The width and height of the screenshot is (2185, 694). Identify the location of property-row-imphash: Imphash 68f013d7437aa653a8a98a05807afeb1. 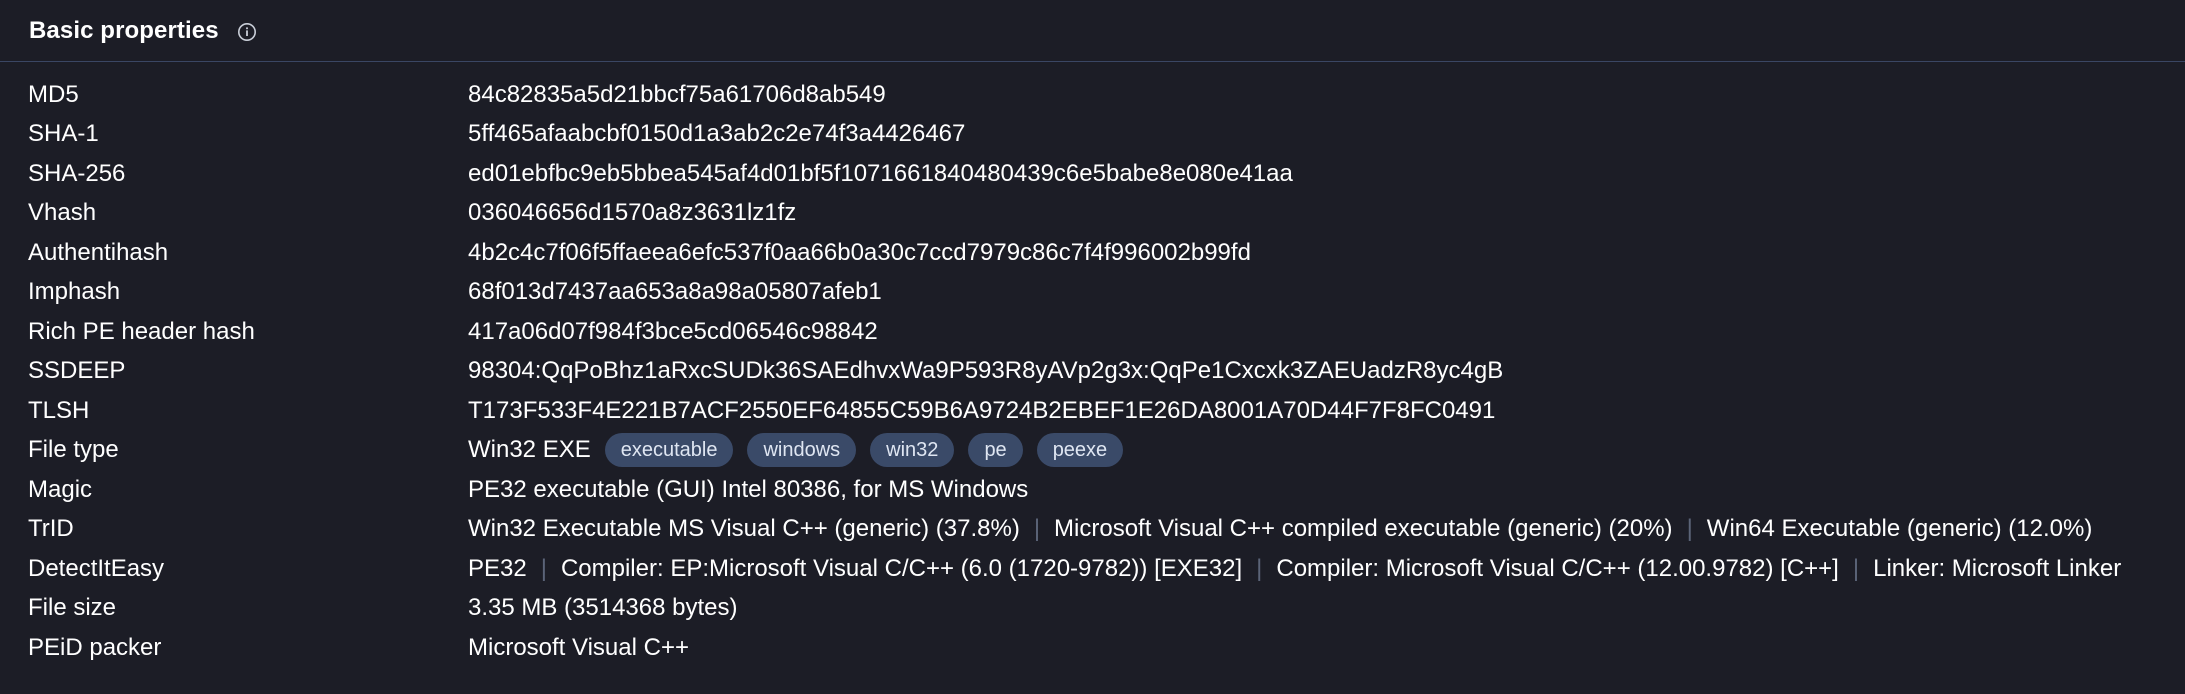
(1092, 293).